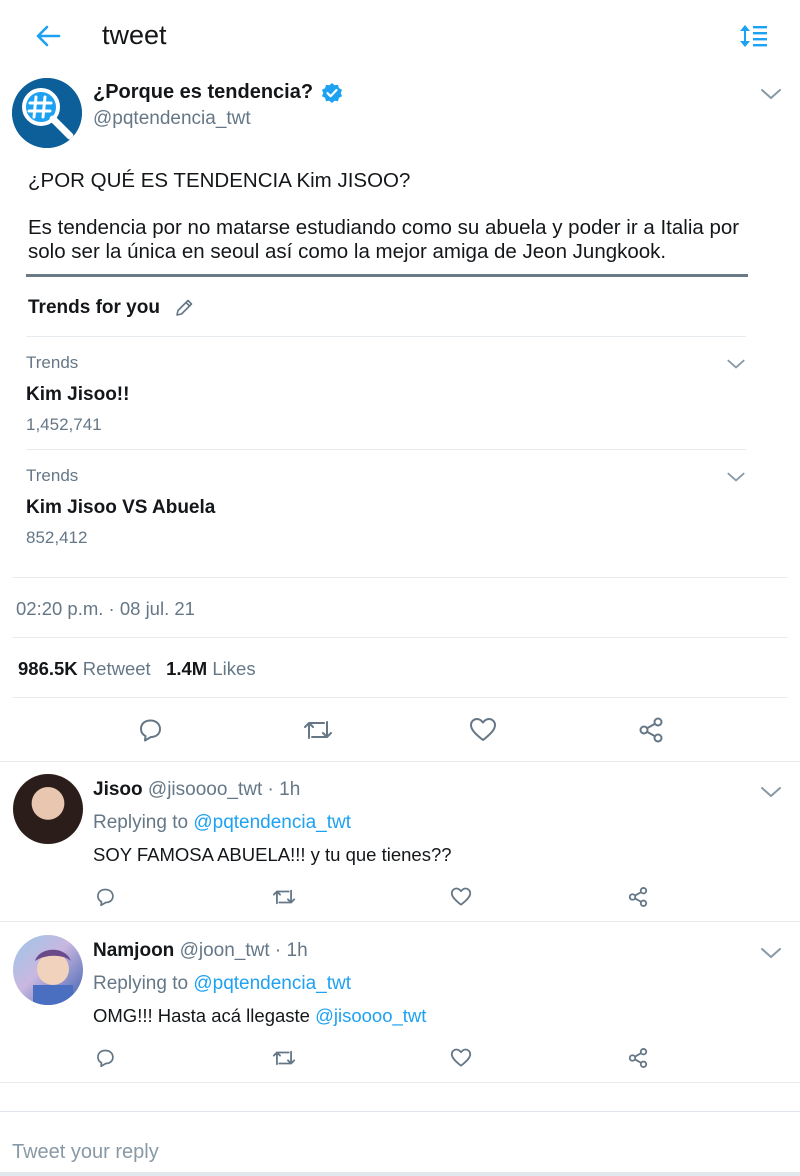  Describe the element at coordinates (219, 180) in the screenshot. I see `tweet-text-line1: ¿POR QUÉ ES TENDENCIA Kim JISOO?` at that location.